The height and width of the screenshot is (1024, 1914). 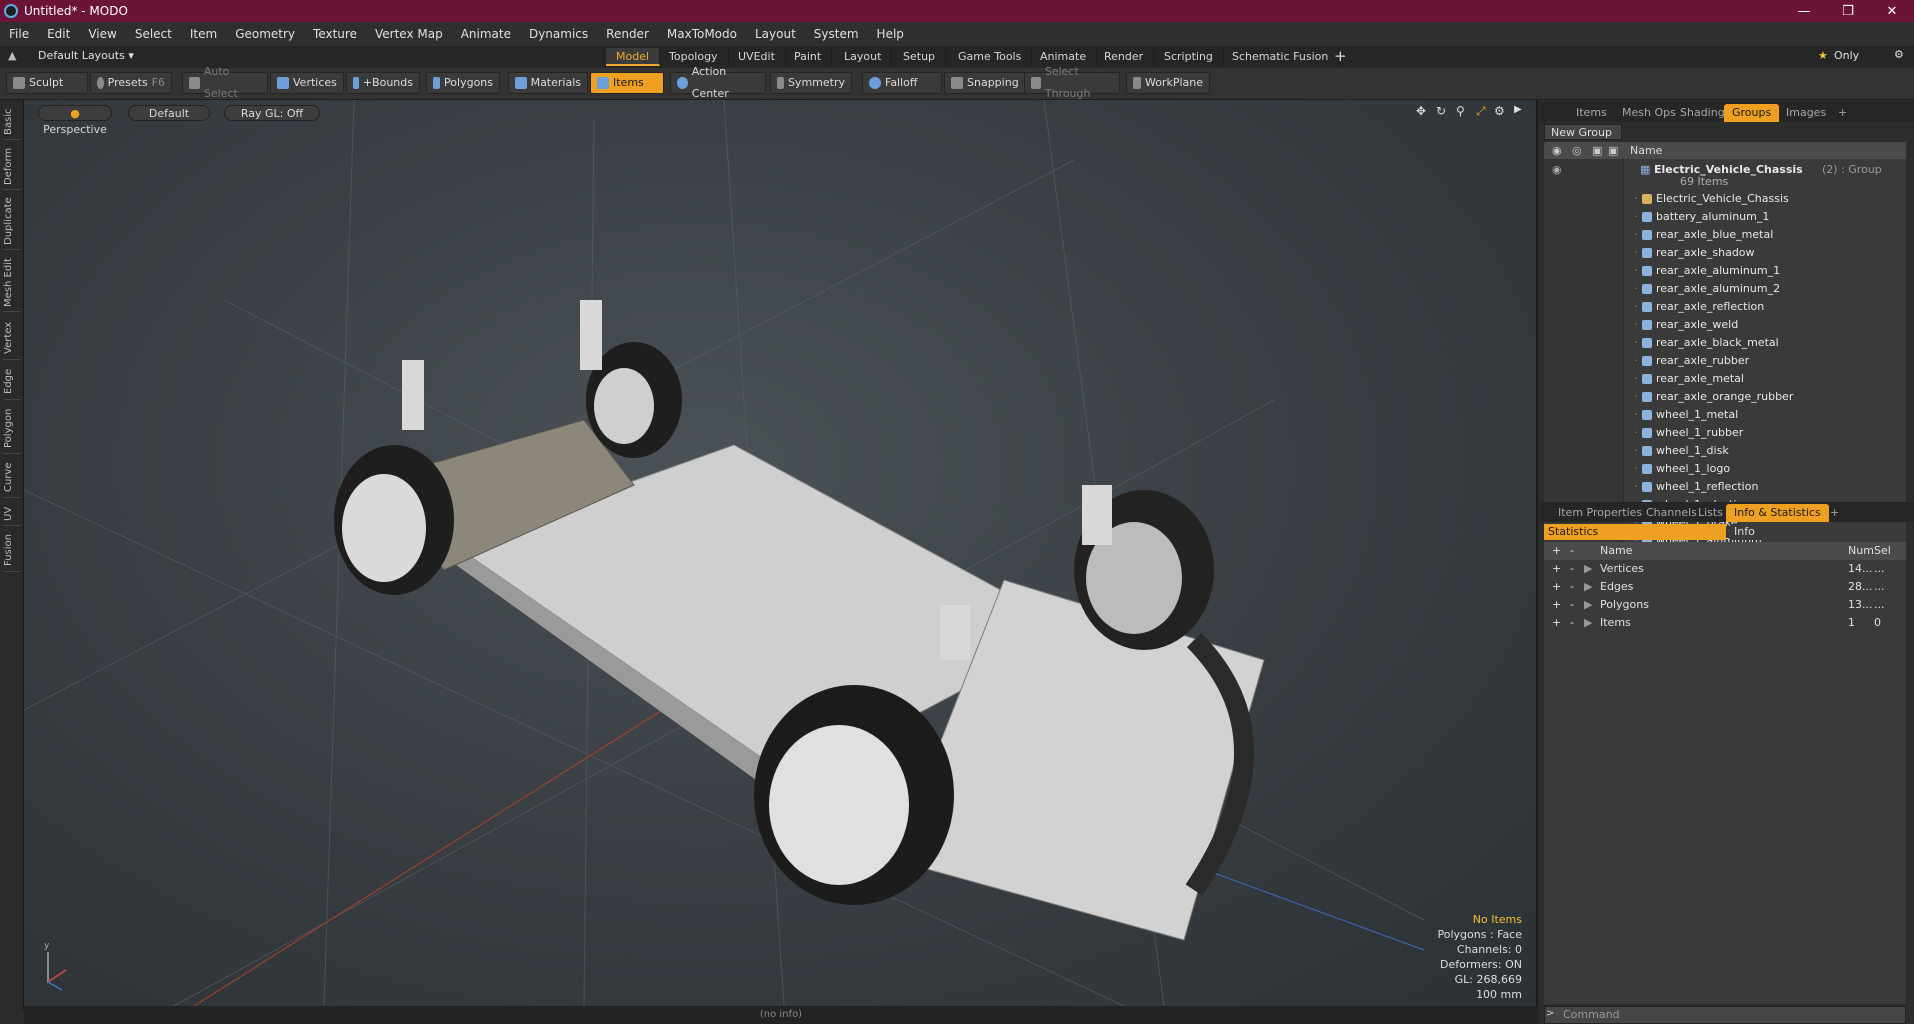 I want to click on new-group-button: New Group, so click(x=1583, y=132).